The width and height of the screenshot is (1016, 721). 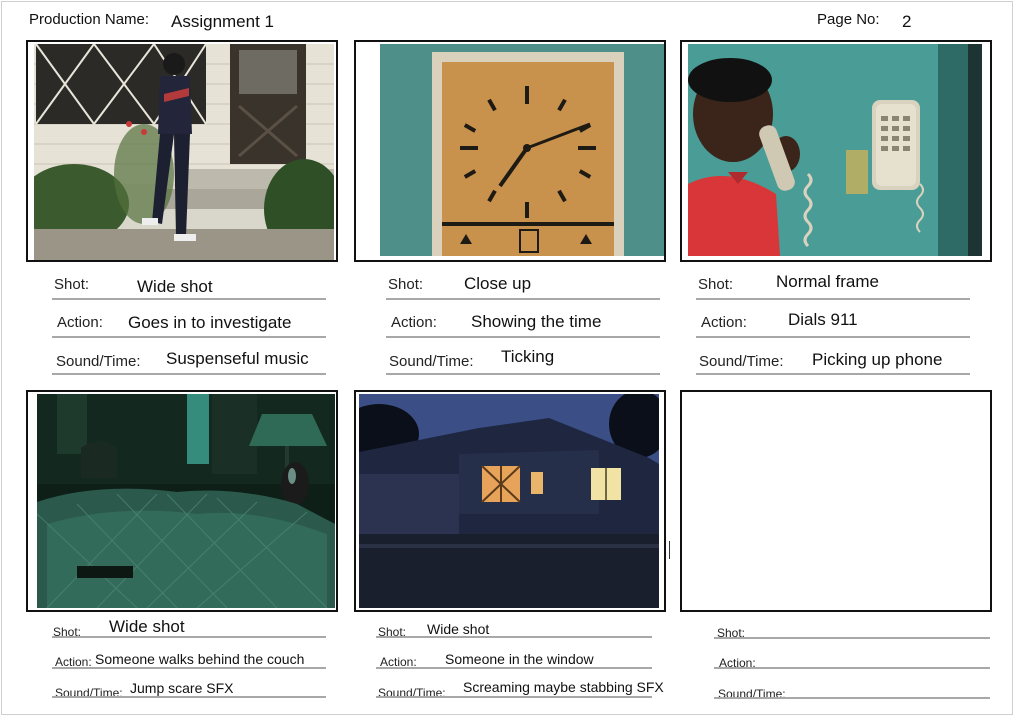 I want to click on action-value: Someone walks behind the couch, so click(x=200, y=659).